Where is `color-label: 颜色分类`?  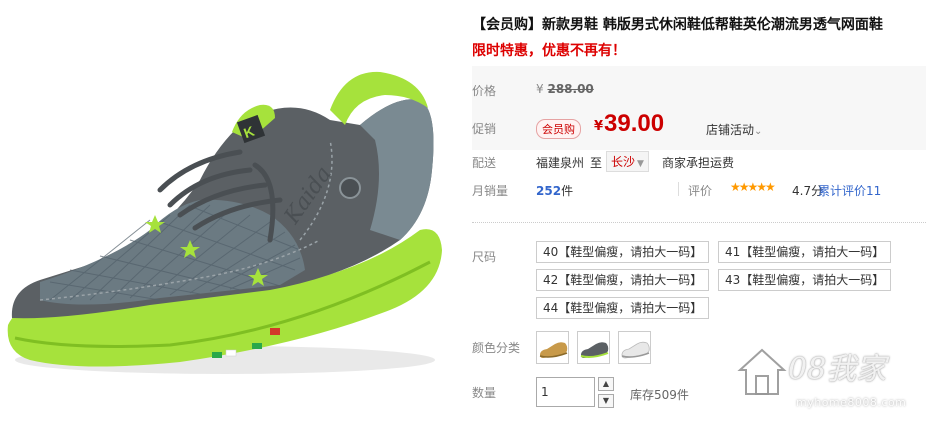
color-label: 颜色分类 is located at coordinates (496, 348).